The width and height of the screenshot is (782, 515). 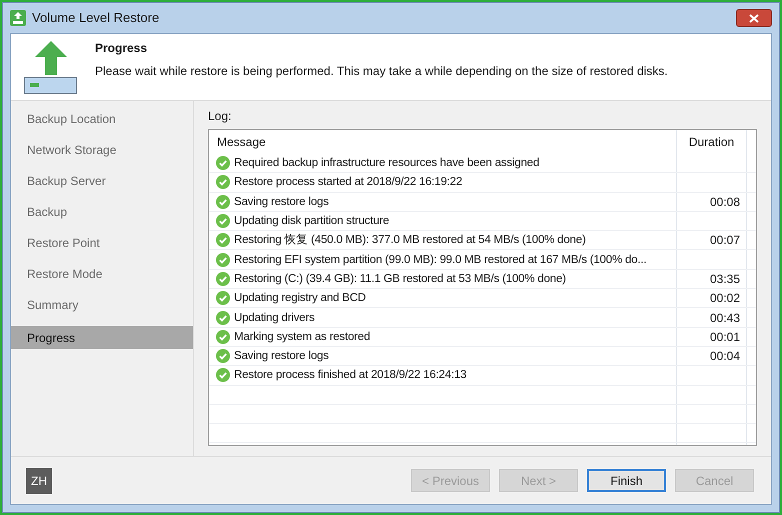 I want to click on log-duration: 00:07, so click(x=725, y=241).